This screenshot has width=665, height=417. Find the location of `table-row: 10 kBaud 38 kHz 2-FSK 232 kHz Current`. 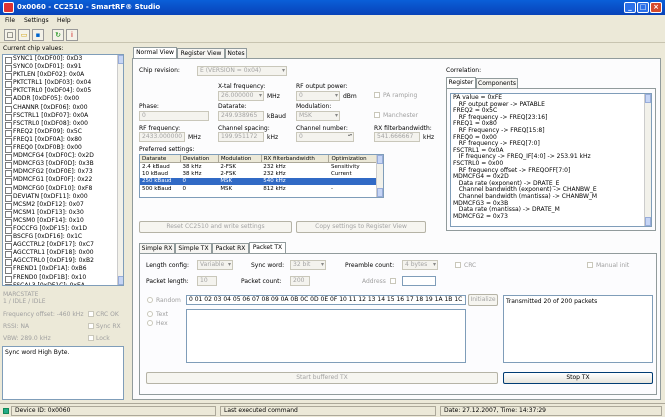

table-row: 10 kBaud 38 kHz 2-FSK 232 kHz Current is located at coordinates (259, 174).